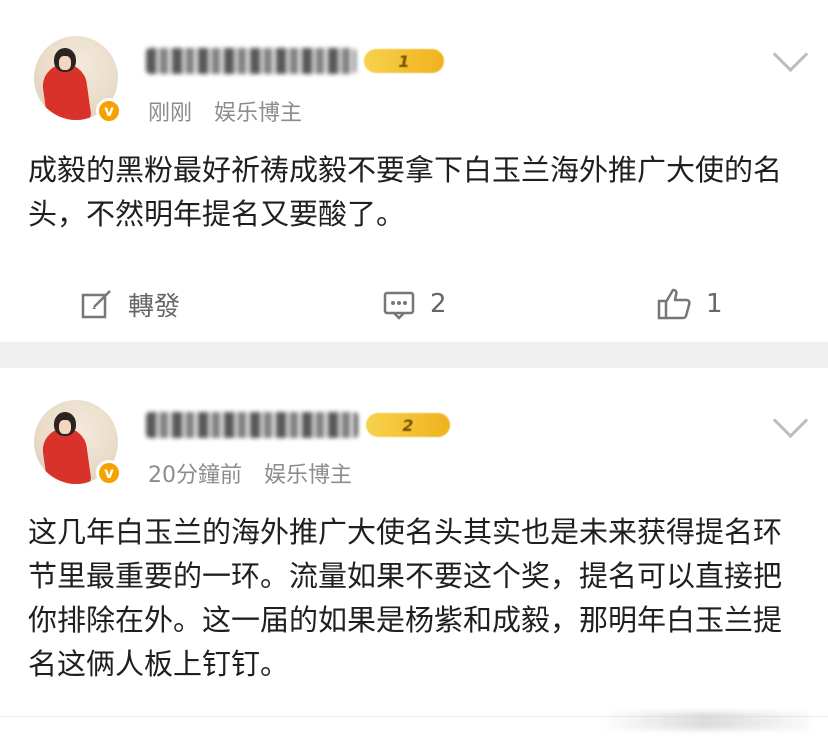 Image resolution: width=828 pixels, height=741 pixels. What do you see at coordinates (250, 473) in the screenshot?
I see `post-meta: 20分鐘前 娱乐博主` at bounding box center [250, 473].